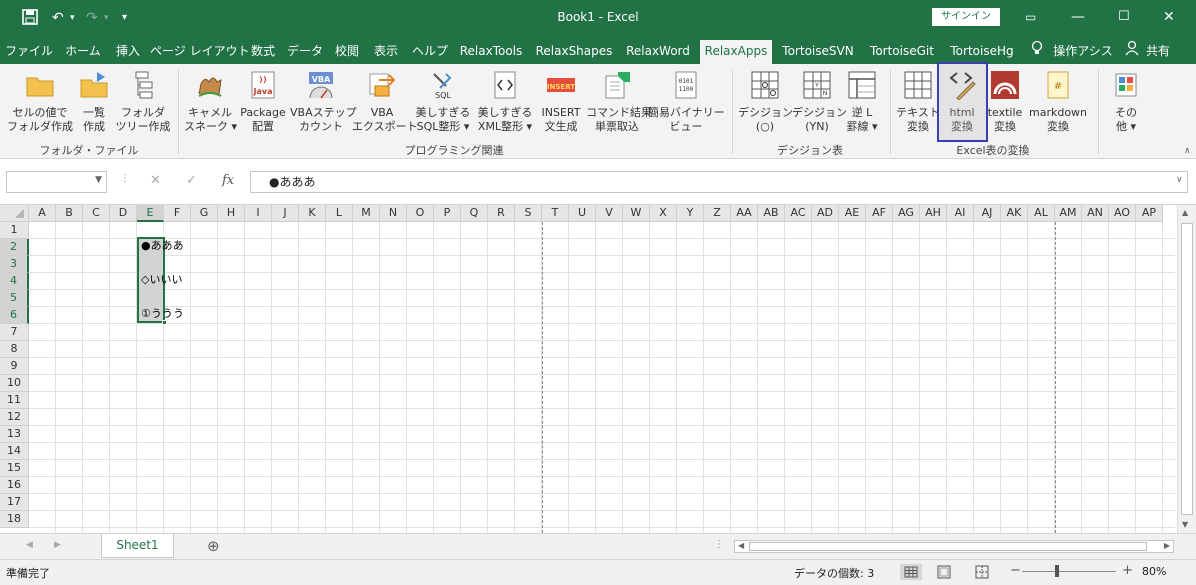  I want to click on insert-function-icon: fx, so click(228, 180).